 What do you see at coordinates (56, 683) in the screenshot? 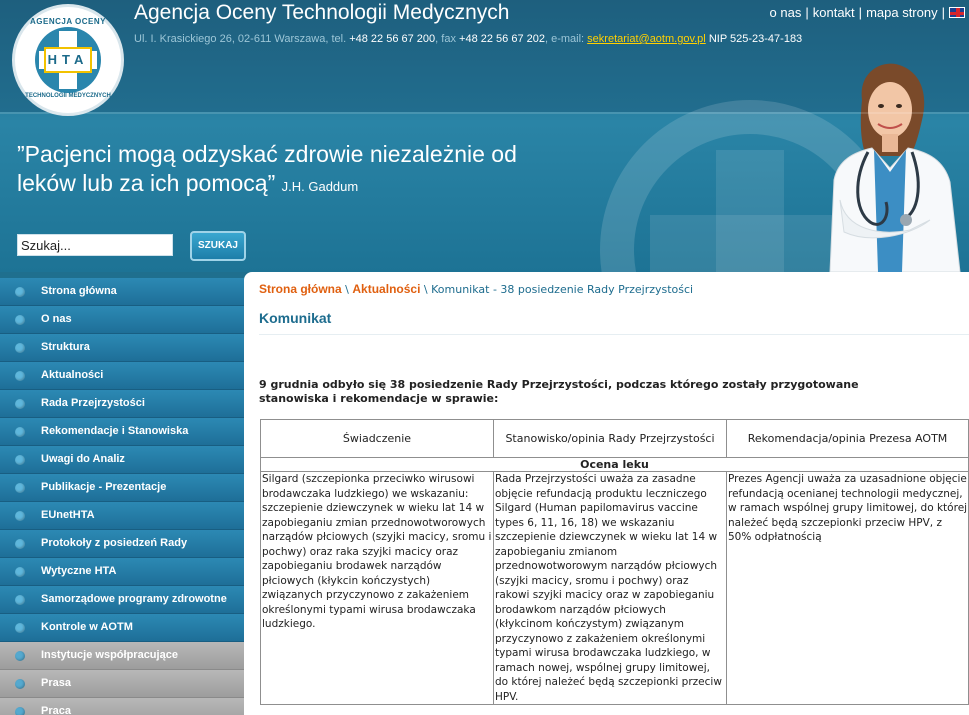
I see `sidebar-item-label: Prasa` at bounding box center [56, 683].